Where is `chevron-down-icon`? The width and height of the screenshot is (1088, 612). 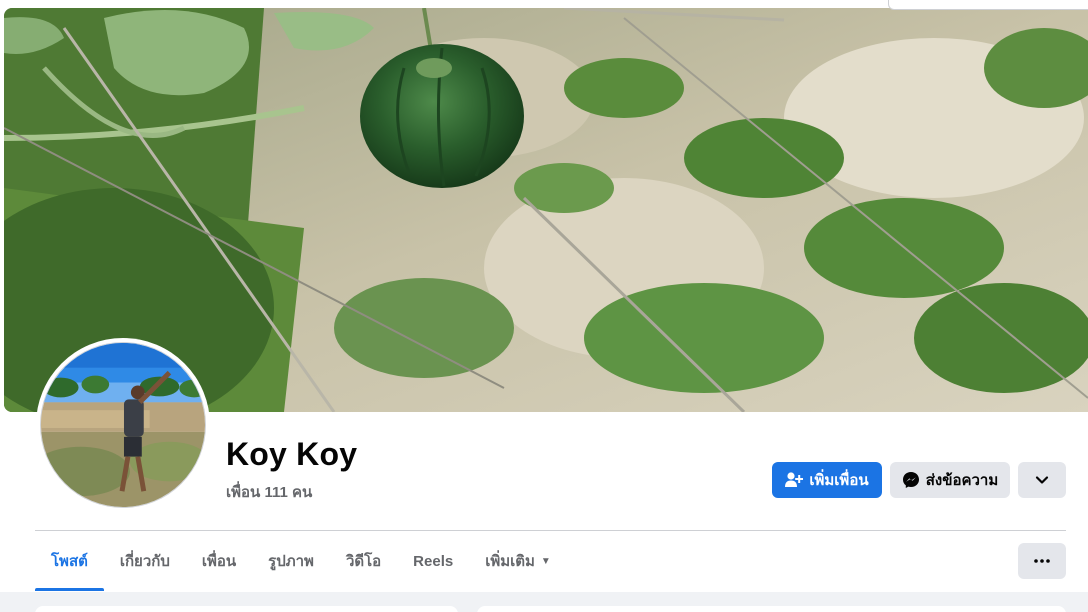
chevron-down-icon is located at coordinates (1042, 480).